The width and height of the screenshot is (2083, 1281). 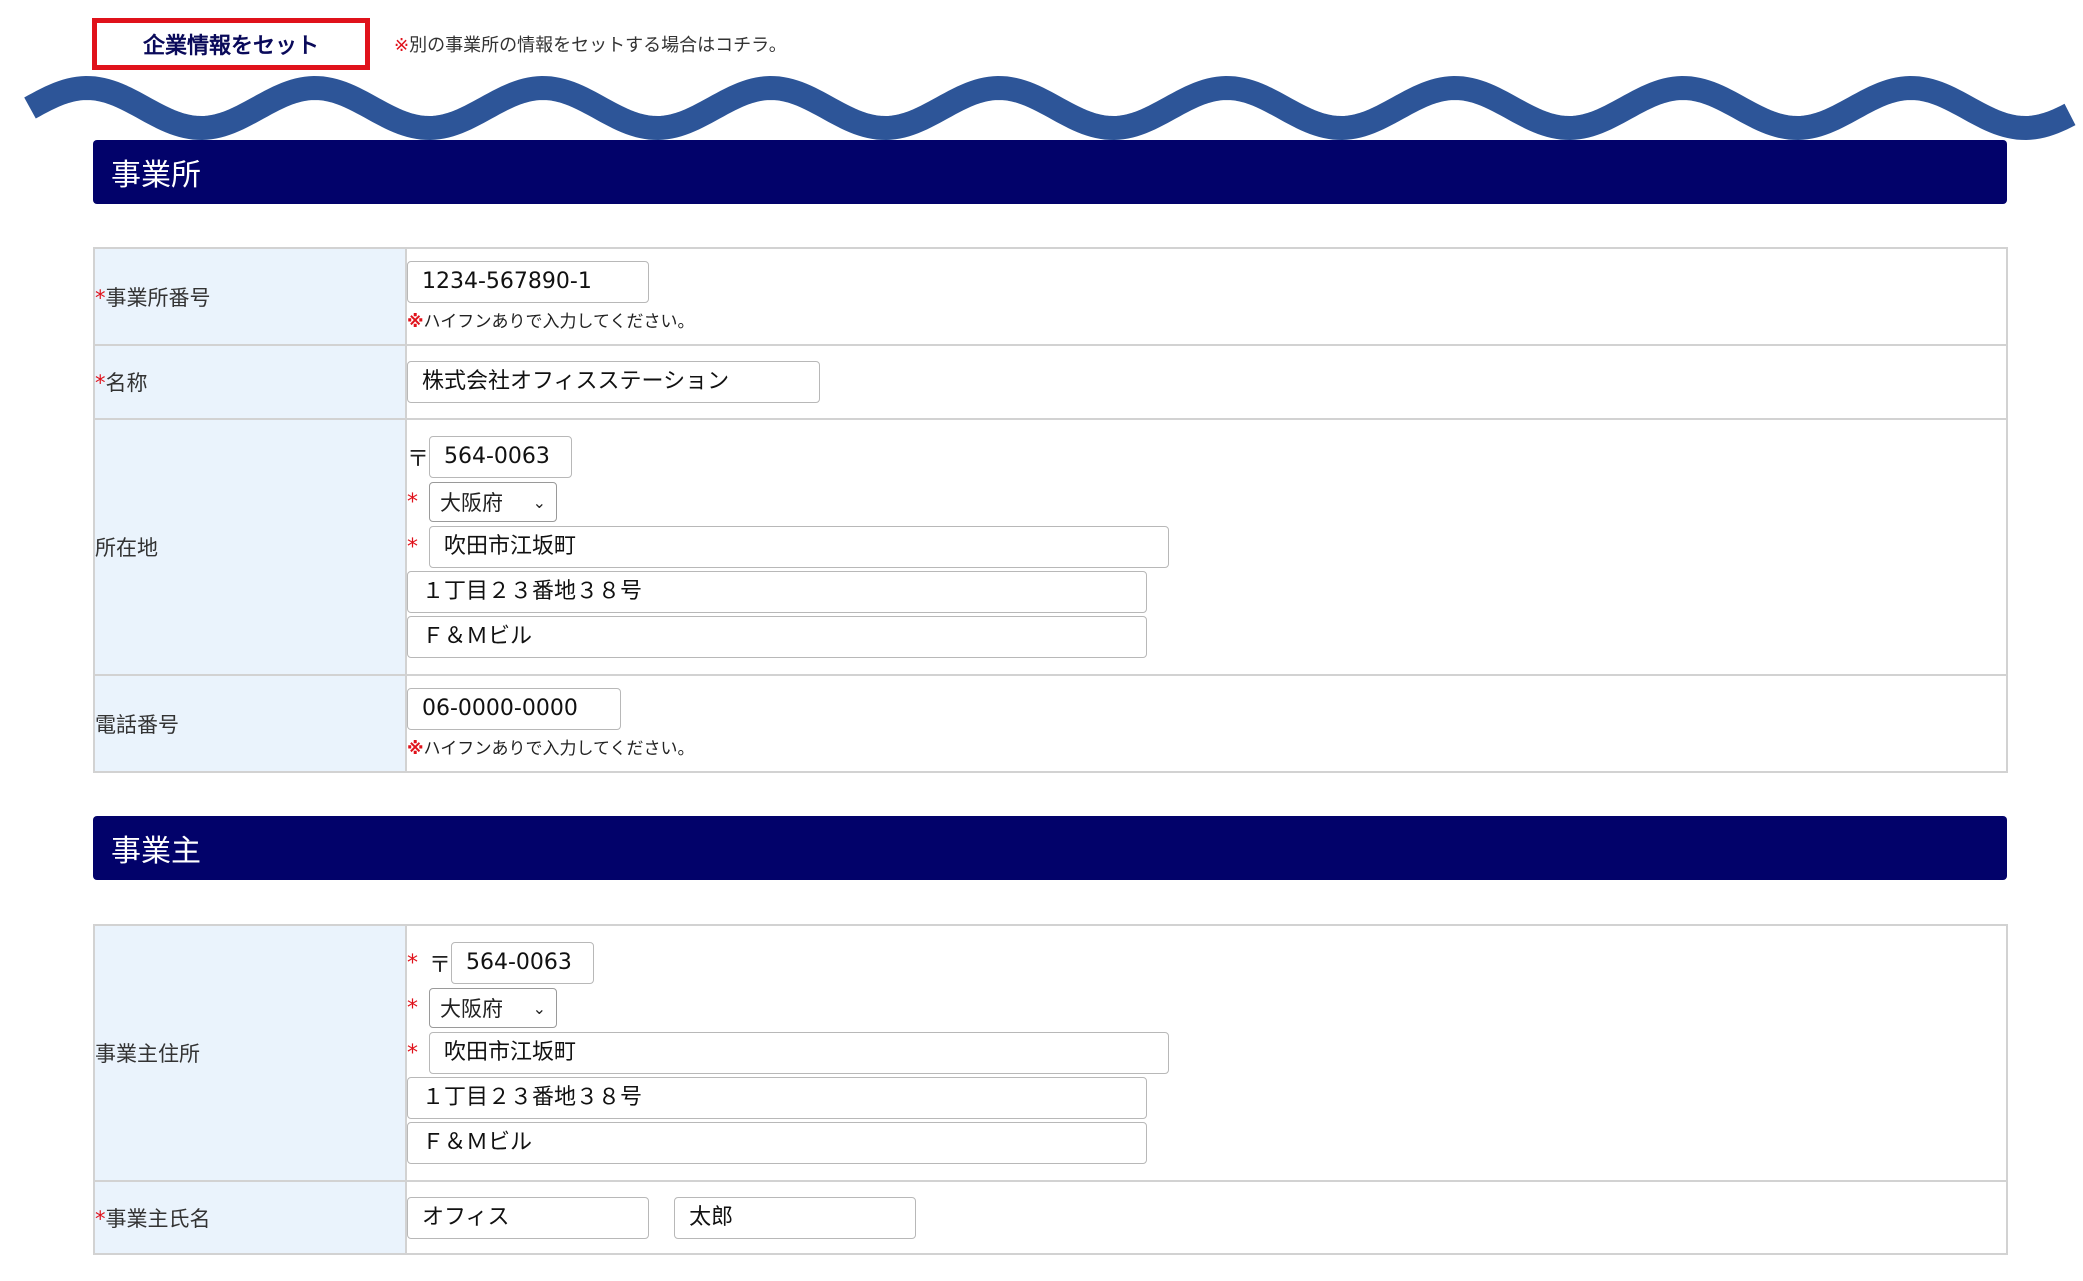 What do you see at coordinates (250, 382) in the screenshot?
I see `label-office-name: *名称` at bounding box center [250, 382].